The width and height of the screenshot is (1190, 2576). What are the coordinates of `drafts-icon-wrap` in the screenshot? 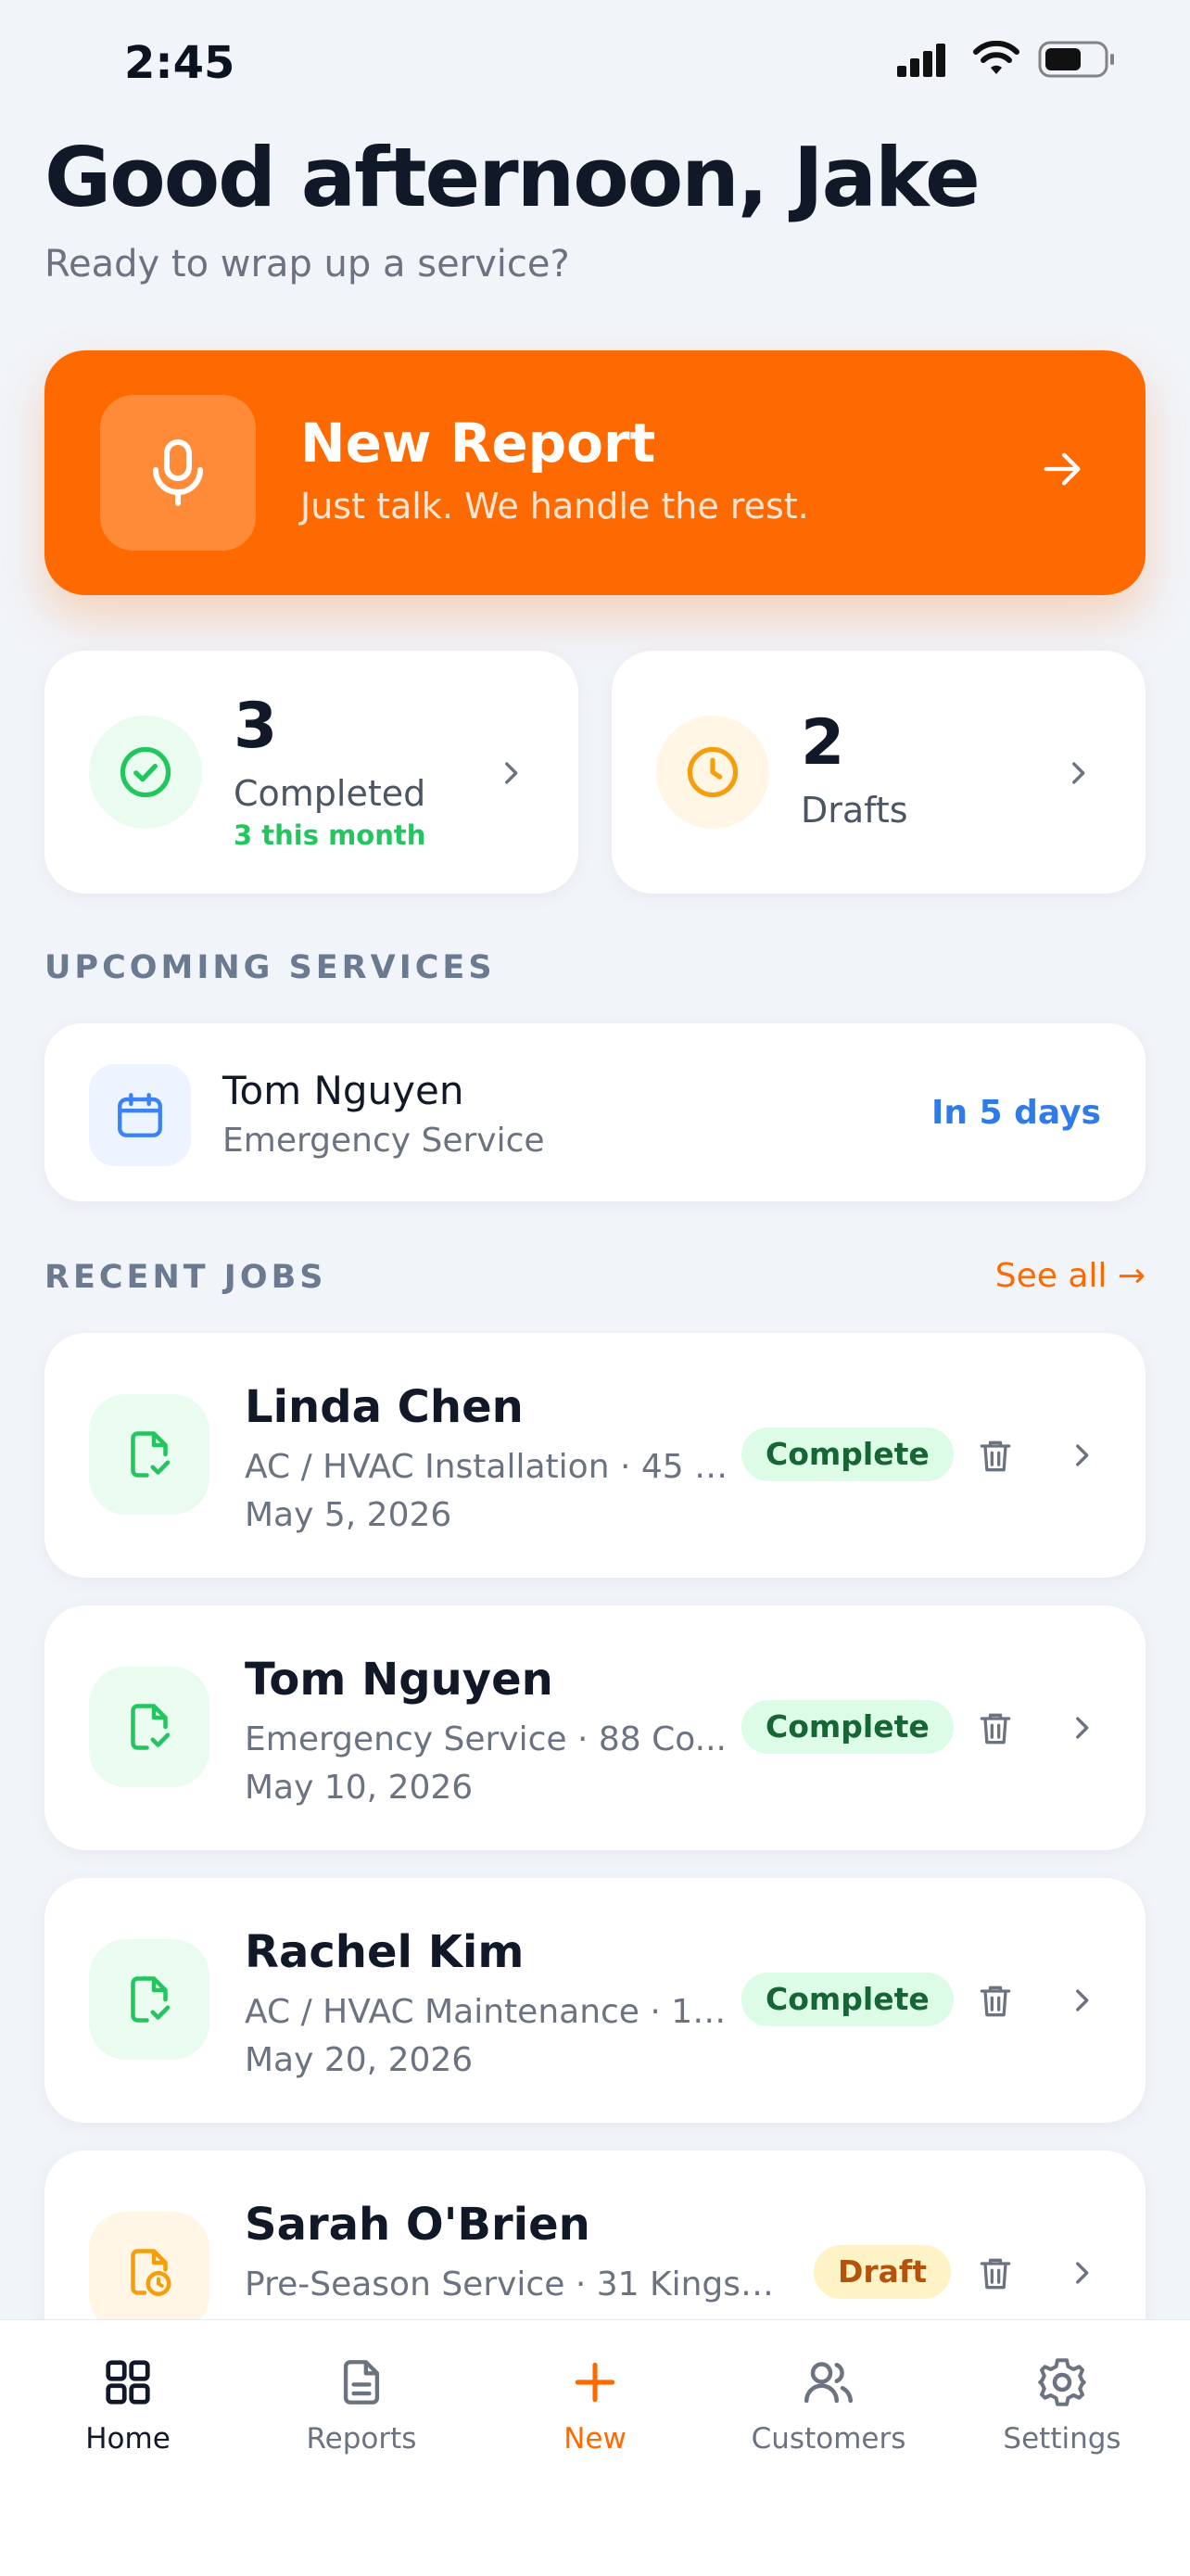 It's located at (712, 772).